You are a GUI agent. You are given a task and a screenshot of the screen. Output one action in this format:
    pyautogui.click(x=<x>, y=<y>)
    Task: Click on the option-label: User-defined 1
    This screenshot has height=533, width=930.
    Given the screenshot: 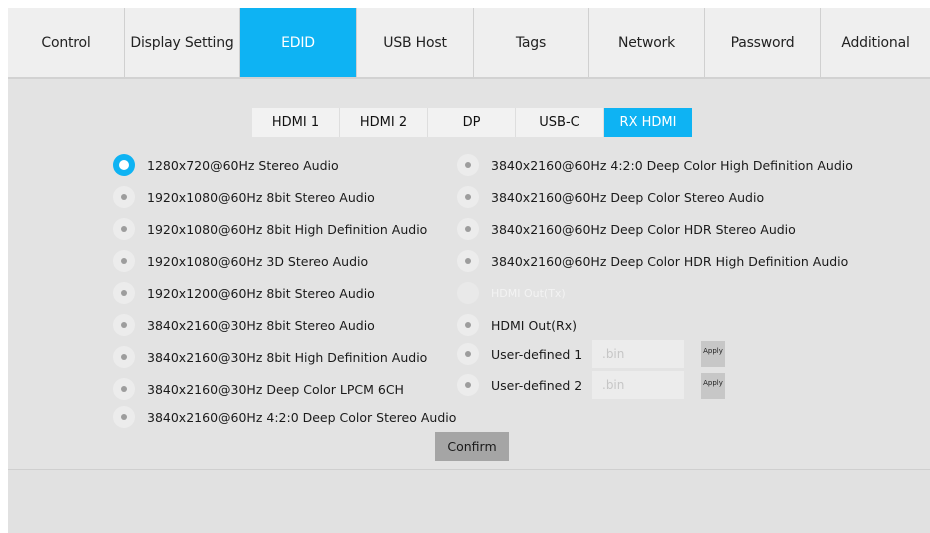 What is the action you would take?
    pyautogui.click(x=537, y=354)
    